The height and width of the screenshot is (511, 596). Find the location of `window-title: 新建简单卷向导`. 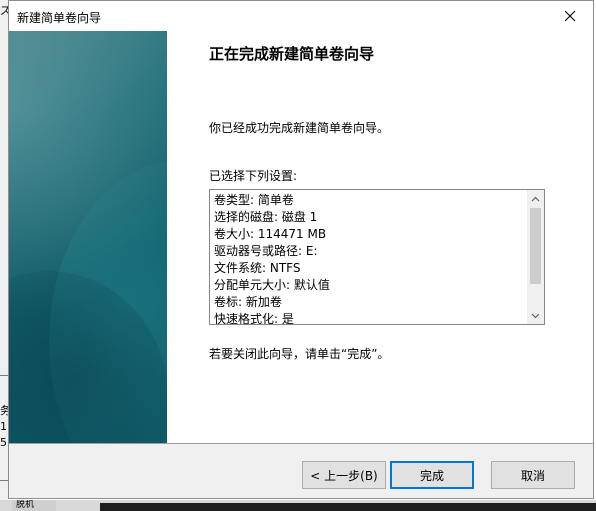

window-title: 新建简单卷向导 is located at coordinates (59, 18).